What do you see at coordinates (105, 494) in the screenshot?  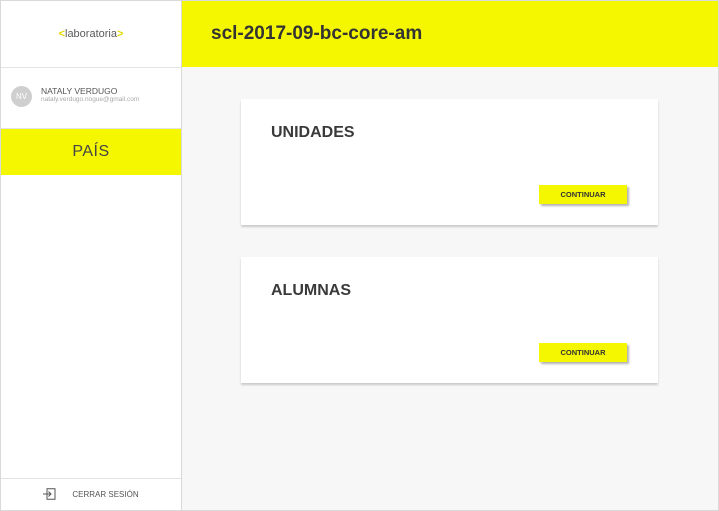 I see `logout-label: CERRAR SESIÓN` at bounding box center [105, 494].